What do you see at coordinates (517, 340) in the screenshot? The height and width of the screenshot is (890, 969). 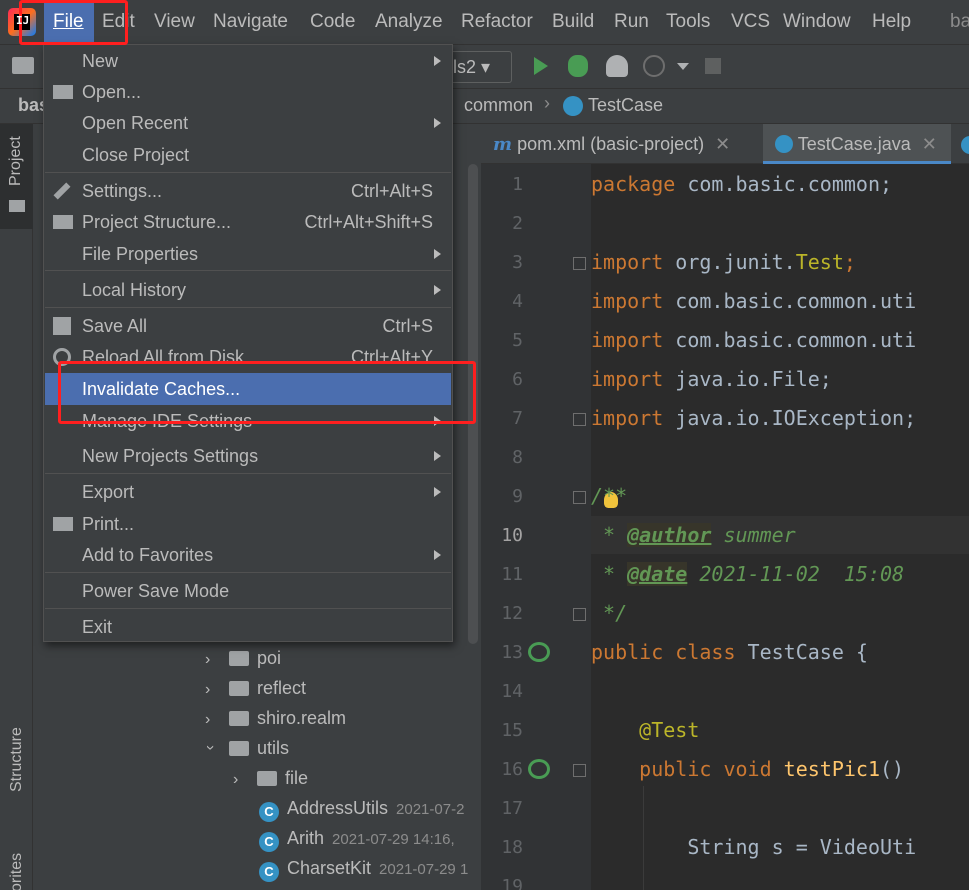 I see `line-number: 5` at bounding box center [517, 340].